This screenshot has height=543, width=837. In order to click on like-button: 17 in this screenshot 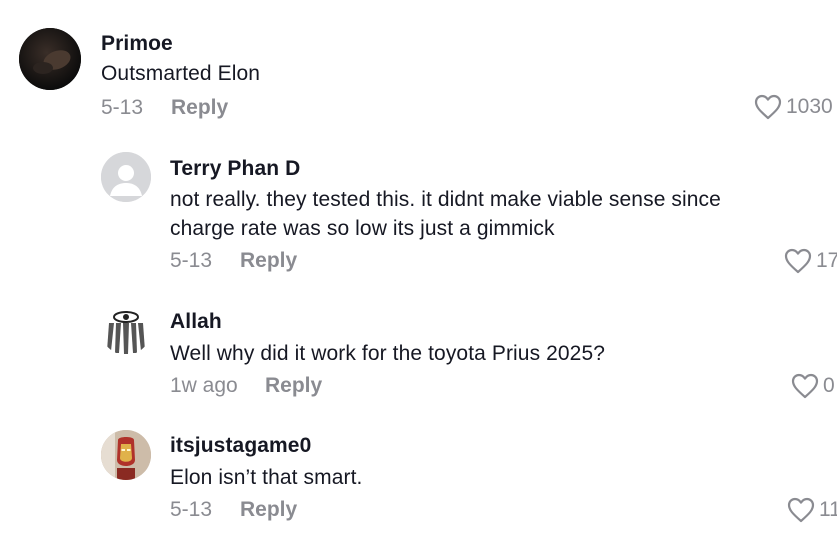, I will do `click(810, 261)`.